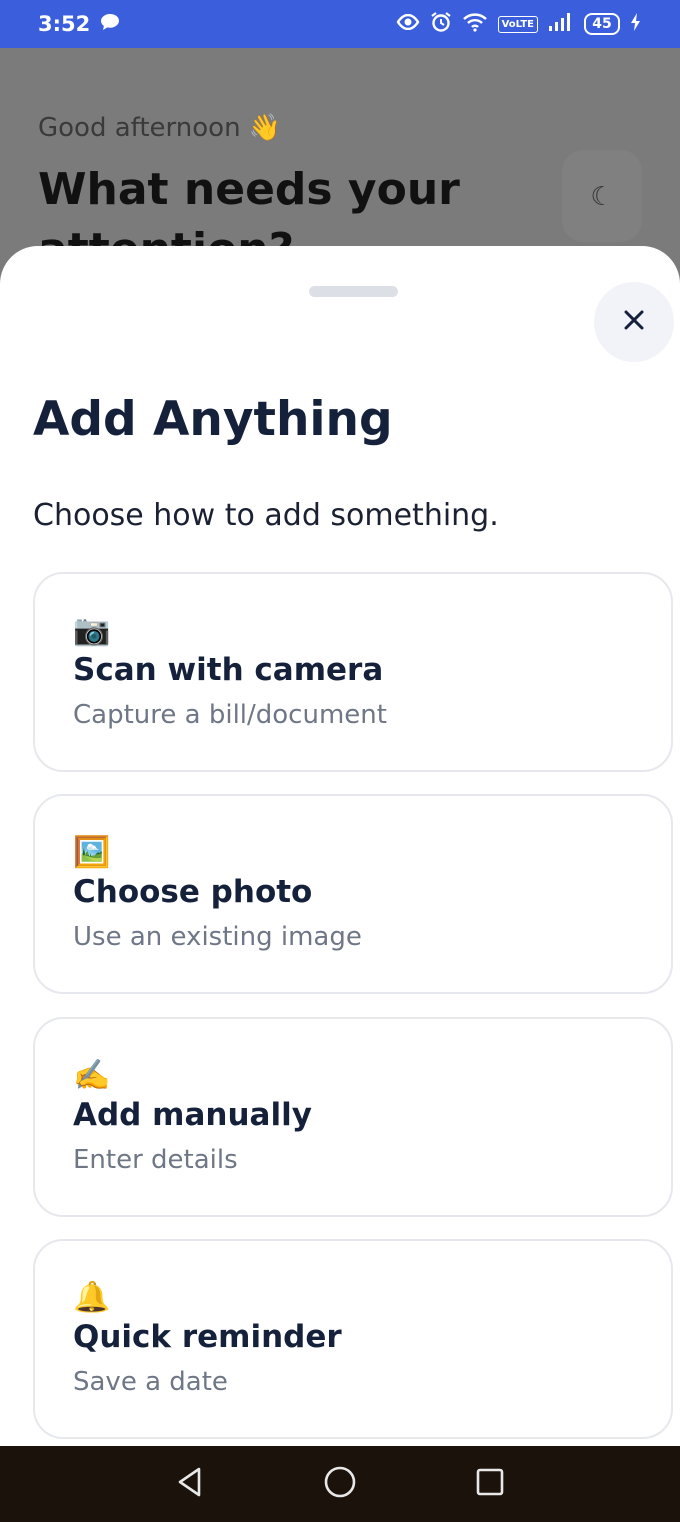 This screenshot has height=1522, width=680. I want to click on bell-icon: 🔔, so click(92, 1297).